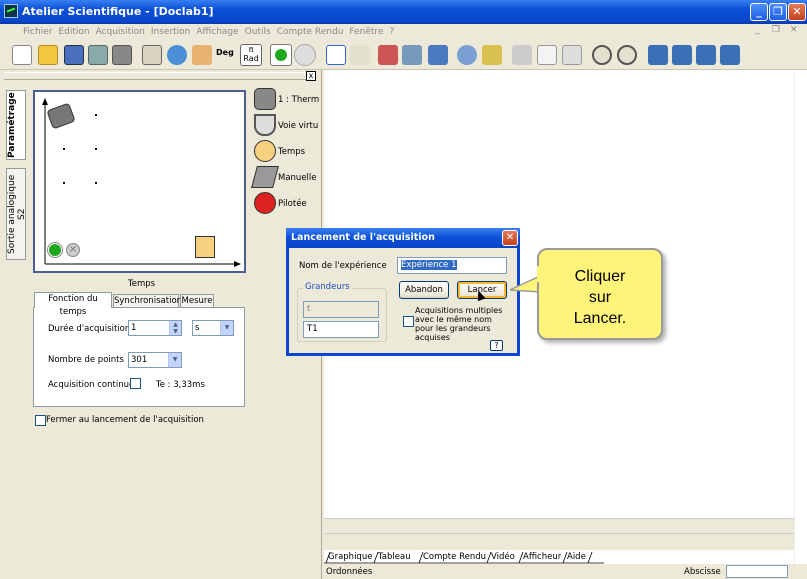 Image resolution: width=807 pixels, height=579 pixels. What do you see at coordinates (336, 55) in the screenshot?
I see `table-icon` at bounding box center [336, 55].